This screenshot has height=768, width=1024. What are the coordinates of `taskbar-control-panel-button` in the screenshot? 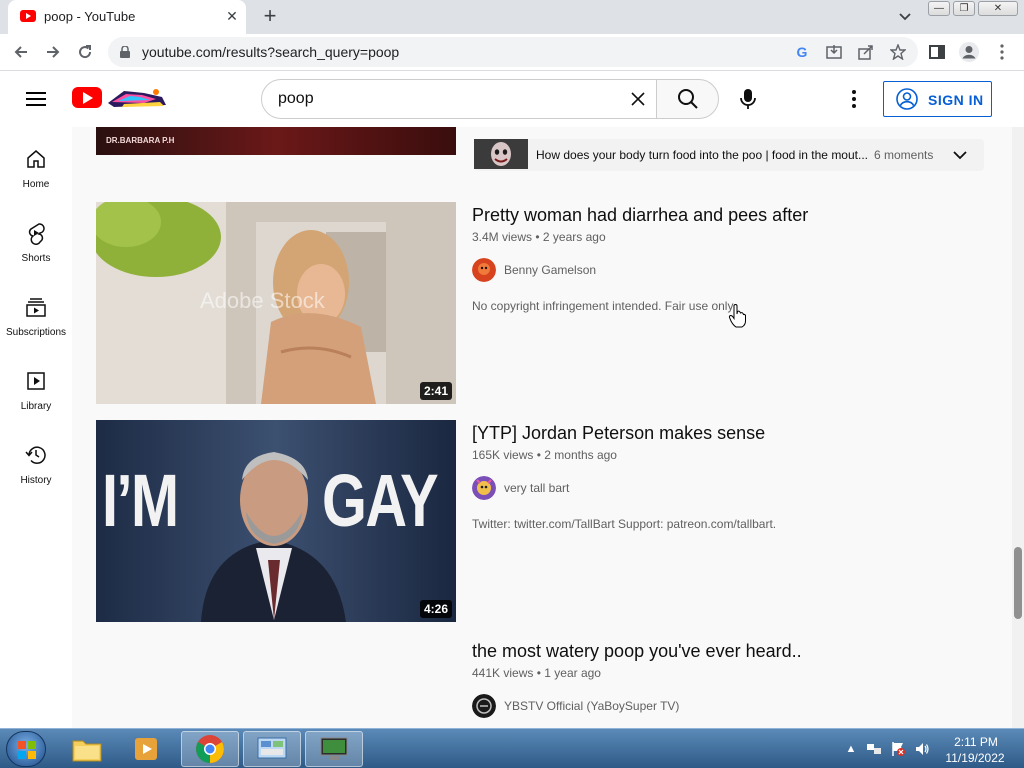 It's located at (272, 749).